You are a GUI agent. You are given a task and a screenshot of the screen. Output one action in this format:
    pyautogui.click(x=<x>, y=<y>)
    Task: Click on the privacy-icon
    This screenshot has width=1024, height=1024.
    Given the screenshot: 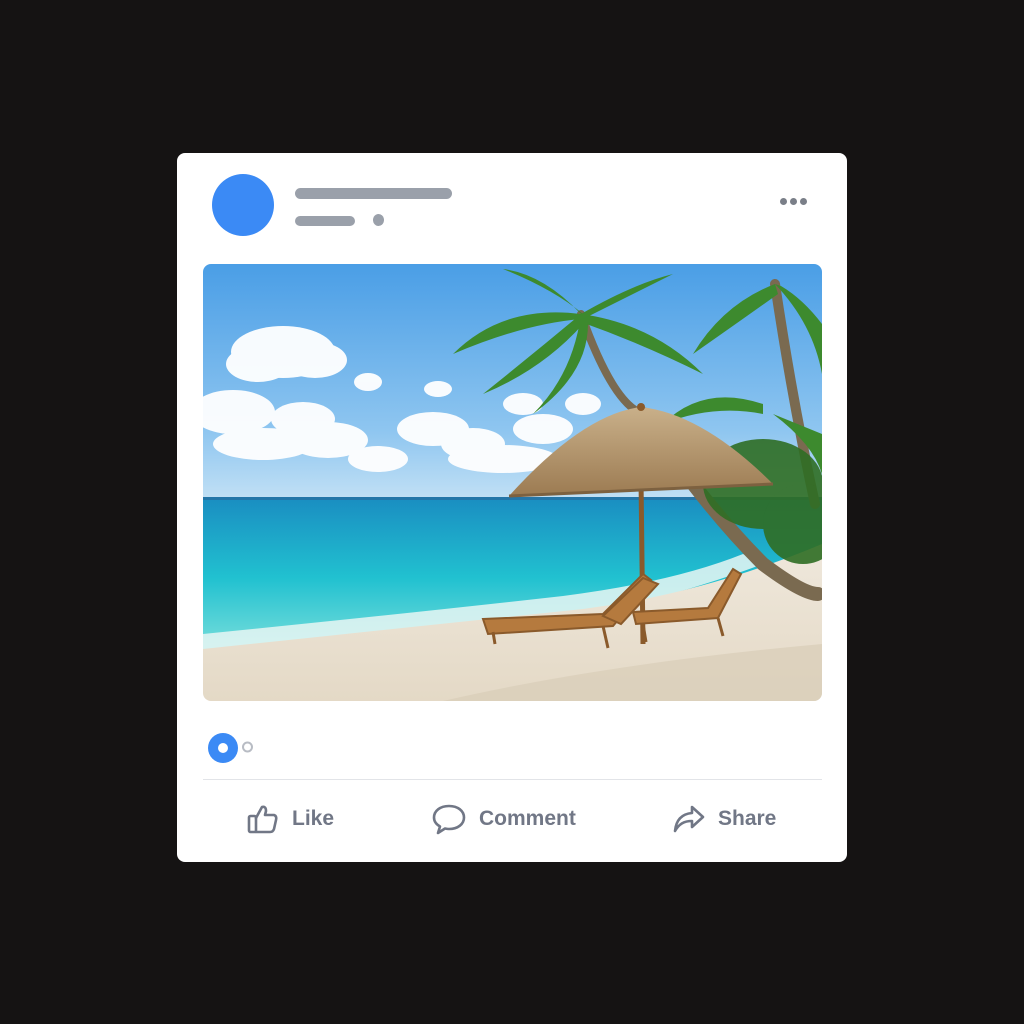 What is the action you would take?
    pyautogui.click(x=378, y=220)
    